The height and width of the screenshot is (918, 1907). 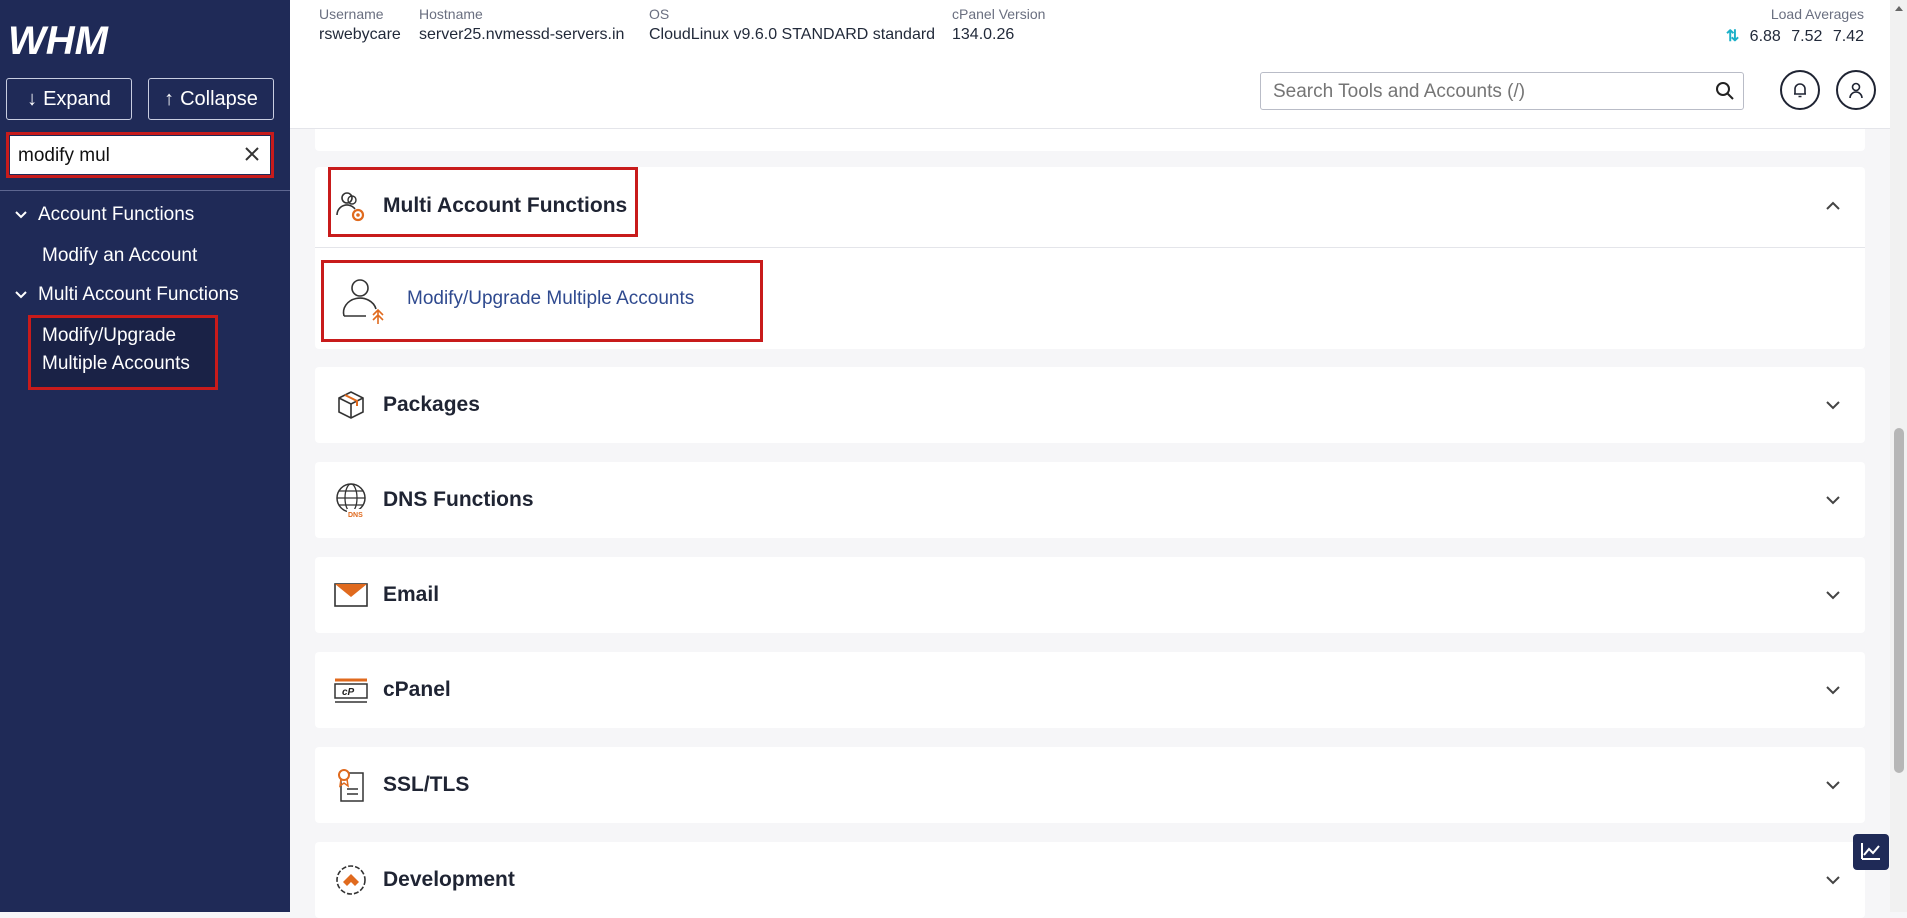 What do you see at coordinates (348, 692) in the screenshot?
I see `svg-text: cP` at bounding box center [348, 692].